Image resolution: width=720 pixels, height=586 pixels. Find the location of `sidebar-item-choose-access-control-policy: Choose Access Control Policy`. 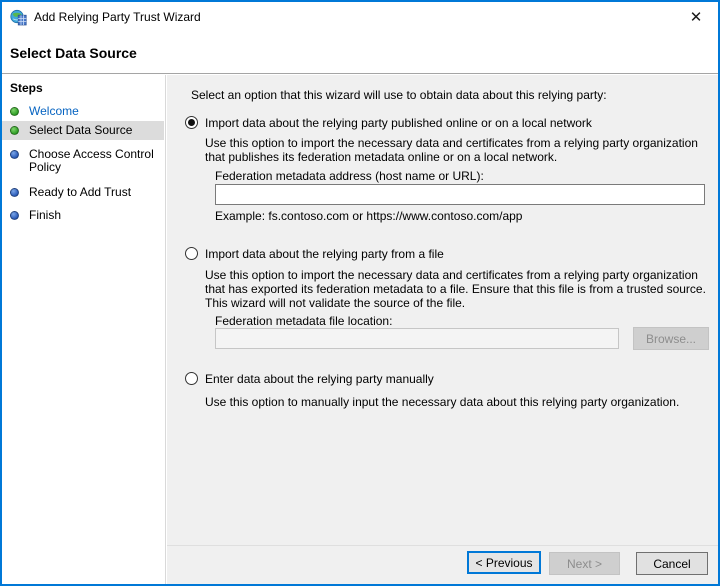

sidebar-item-choose-access-control-policy: Choose Access Control Policy is located at coordinates (83, 161).